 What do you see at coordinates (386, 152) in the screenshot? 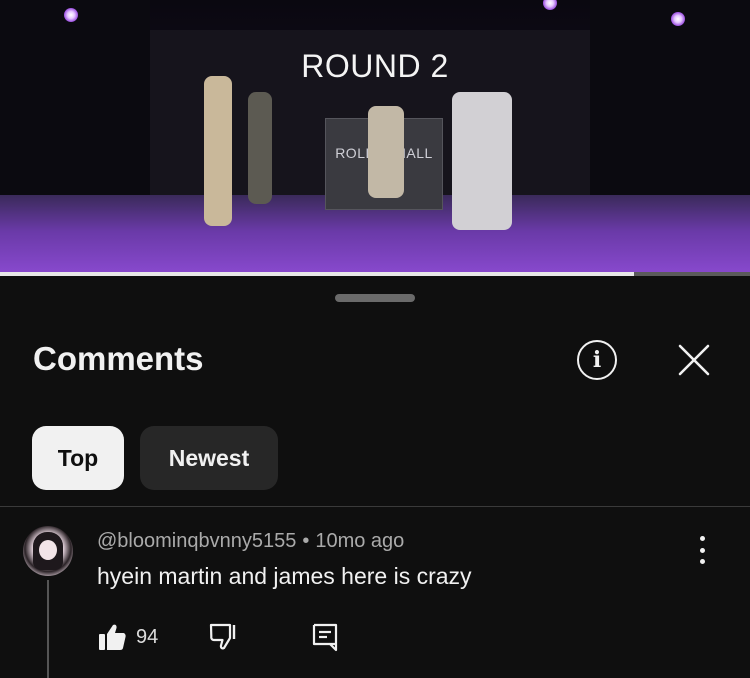
I see `judge-figure` at bounding box center [386, 152].